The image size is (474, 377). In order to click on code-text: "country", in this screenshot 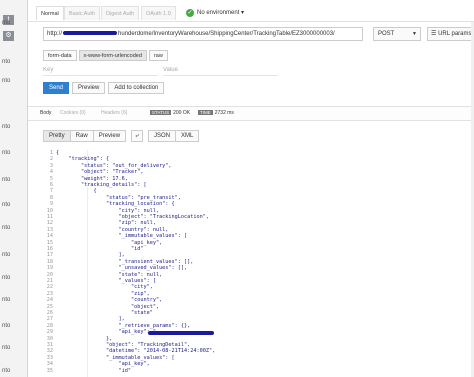, I will do `click(109, 300)`.